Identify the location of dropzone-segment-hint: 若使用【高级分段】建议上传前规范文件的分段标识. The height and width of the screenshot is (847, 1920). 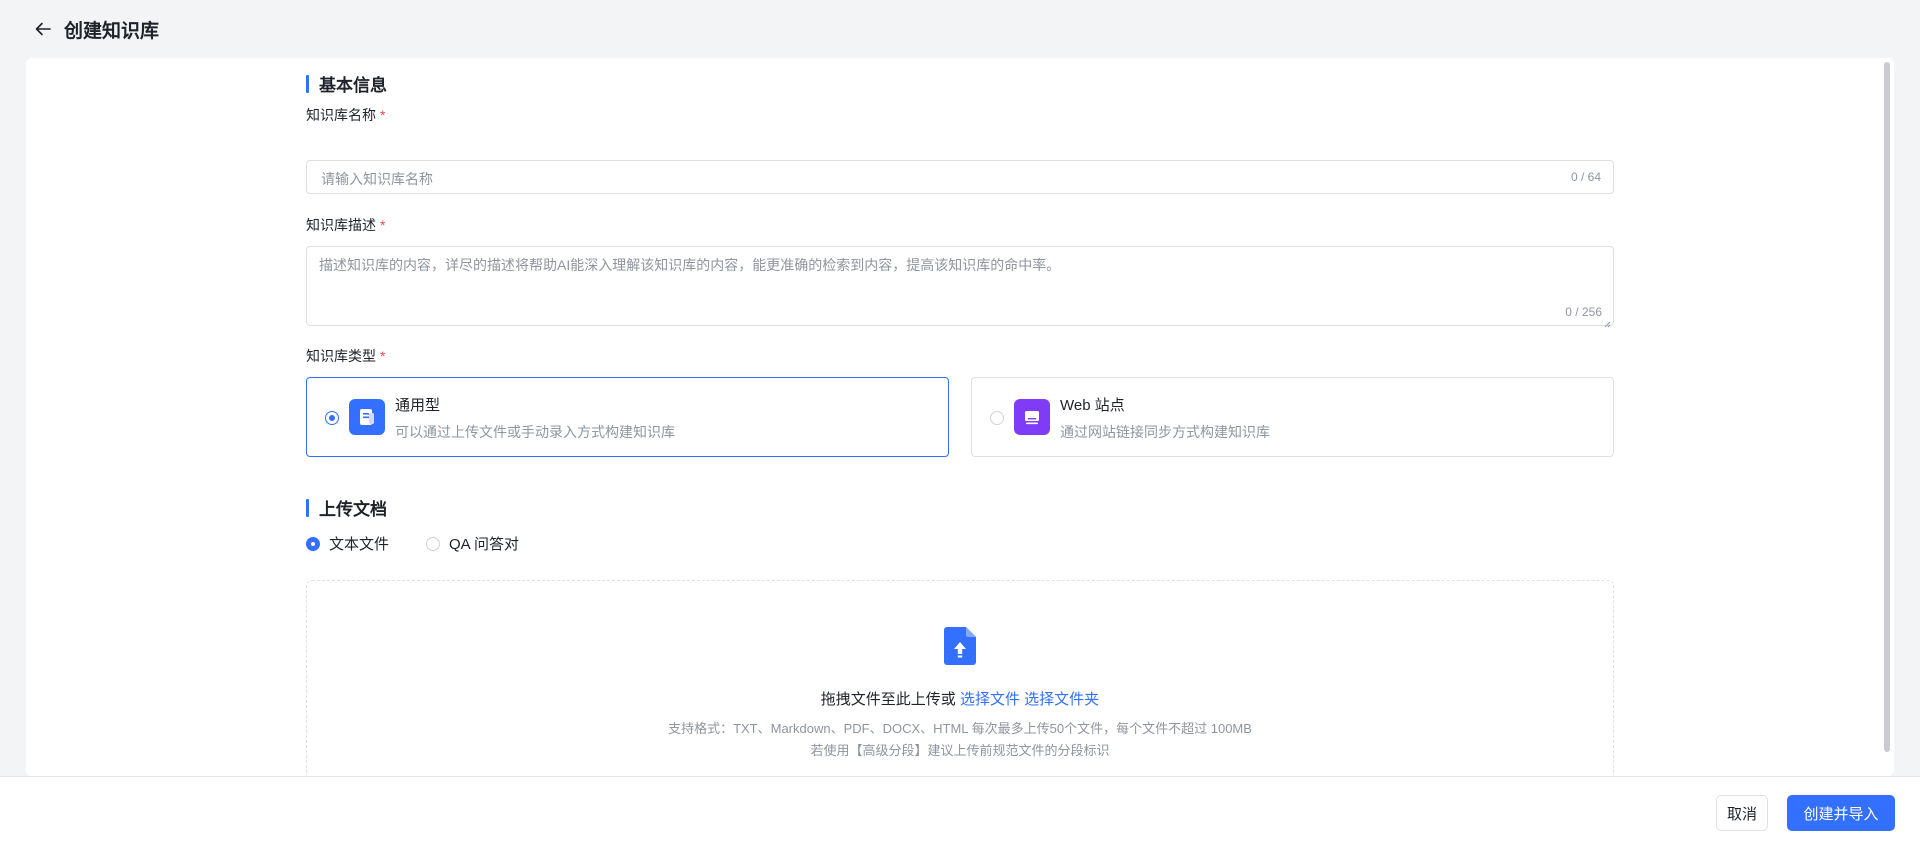
(960, 750).